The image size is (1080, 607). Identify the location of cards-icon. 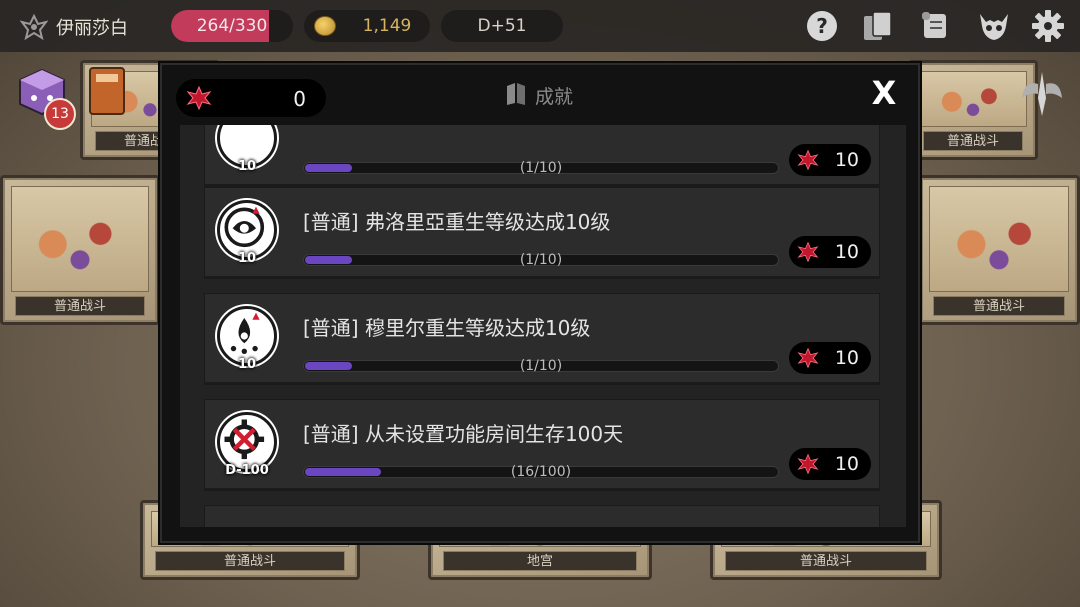
(878, 26).